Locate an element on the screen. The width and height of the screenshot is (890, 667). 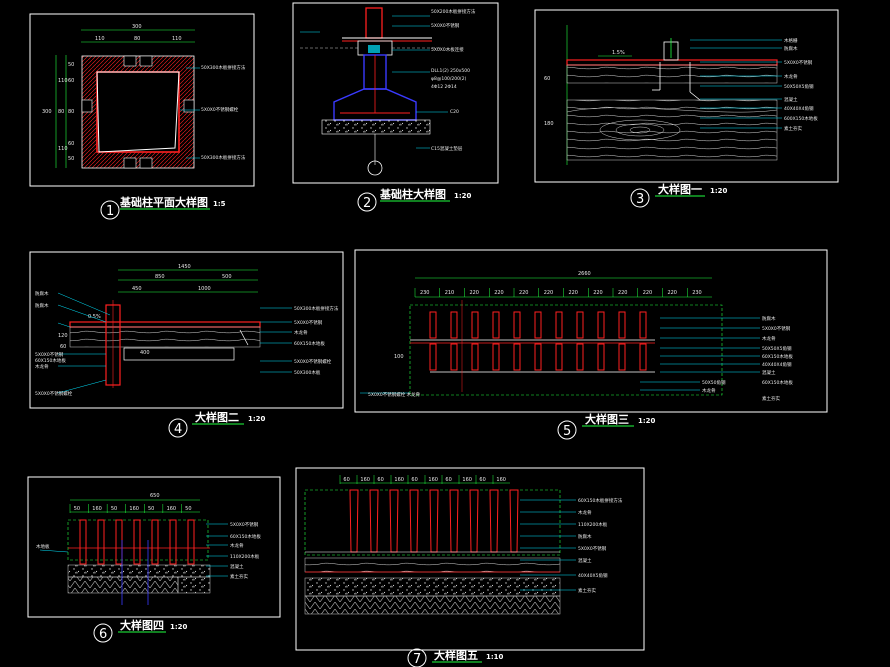
d2-label-5: 4Φ12 2Φ14 is located at coordinates (444, 87).